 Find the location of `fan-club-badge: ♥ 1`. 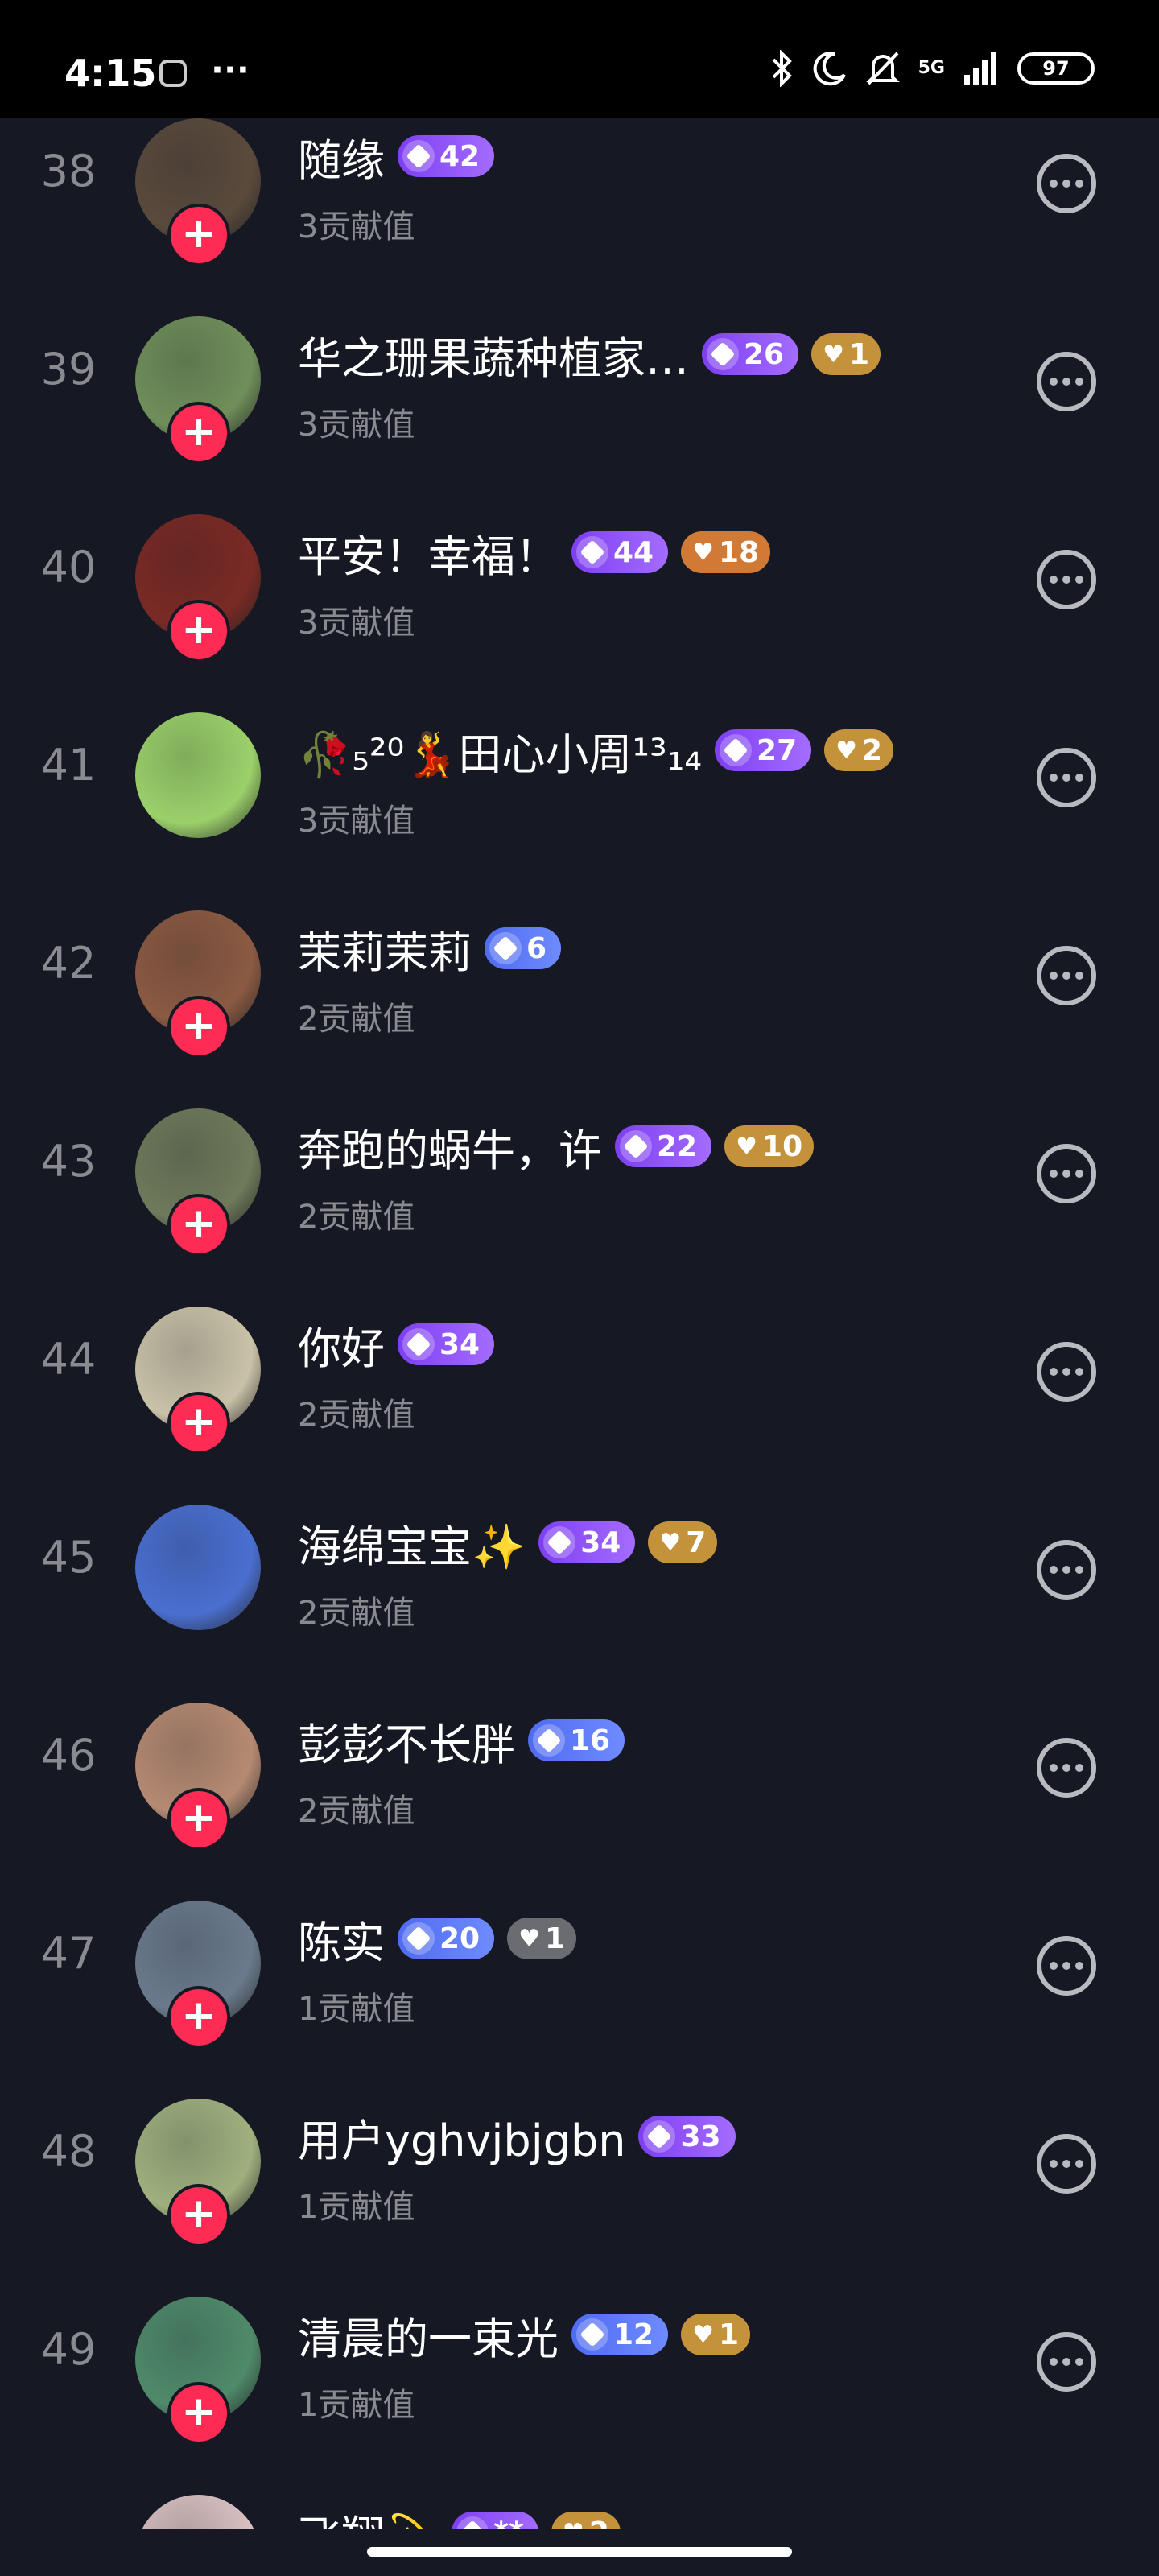

fan-club-badge: ♥ 1 is located at coordinates (716, 2334).